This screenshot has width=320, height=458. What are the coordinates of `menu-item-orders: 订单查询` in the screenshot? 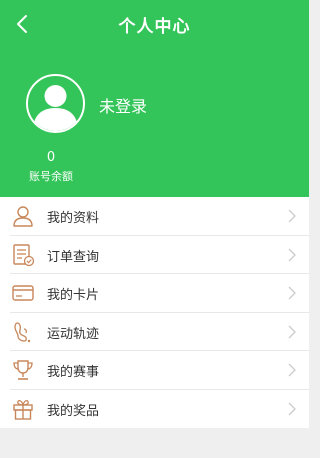 It's located at (154, 255).